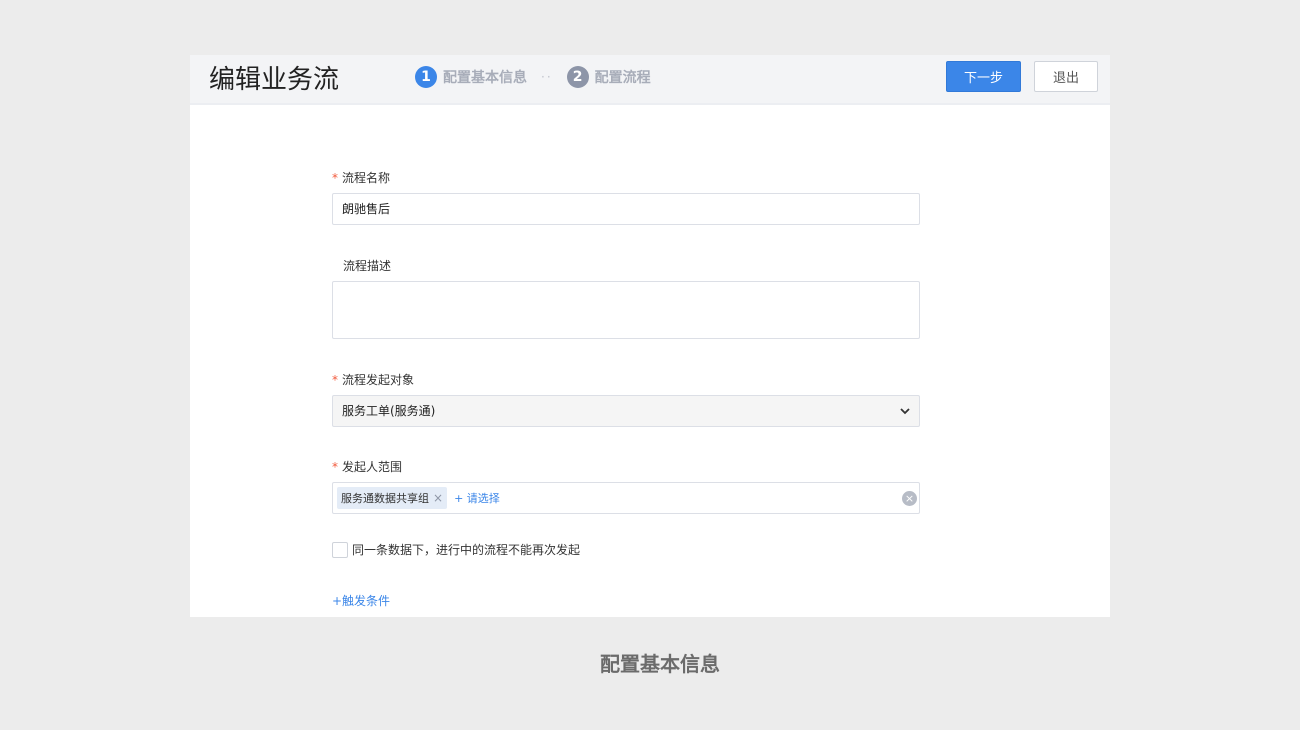 The width and height of the screenshot is (1300, 730). I want to click on scope-label: * 发起人范围, so click(367, 467).